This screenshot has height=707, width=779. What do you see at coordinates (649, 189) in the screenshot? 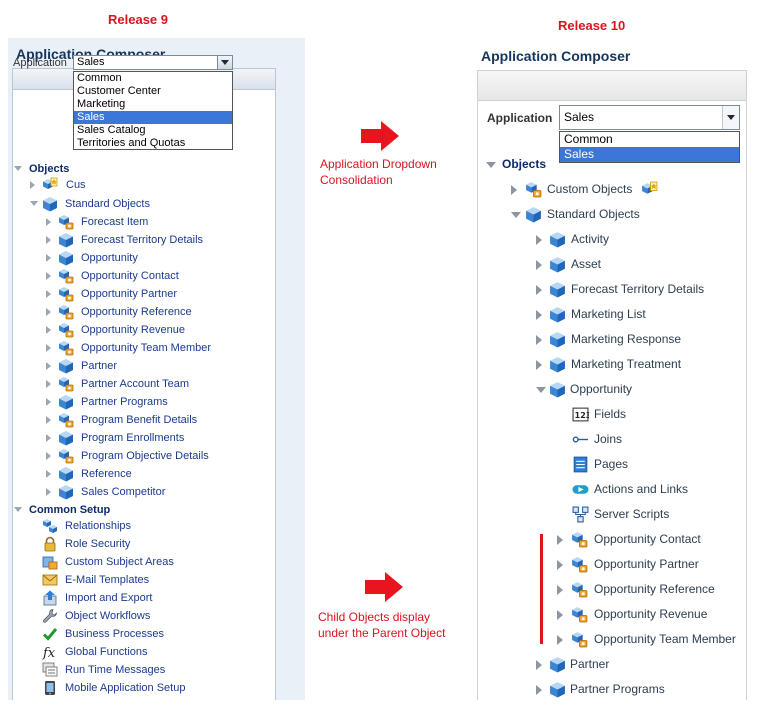
I see `cube-new-icon` at bounding box center [649, 189].